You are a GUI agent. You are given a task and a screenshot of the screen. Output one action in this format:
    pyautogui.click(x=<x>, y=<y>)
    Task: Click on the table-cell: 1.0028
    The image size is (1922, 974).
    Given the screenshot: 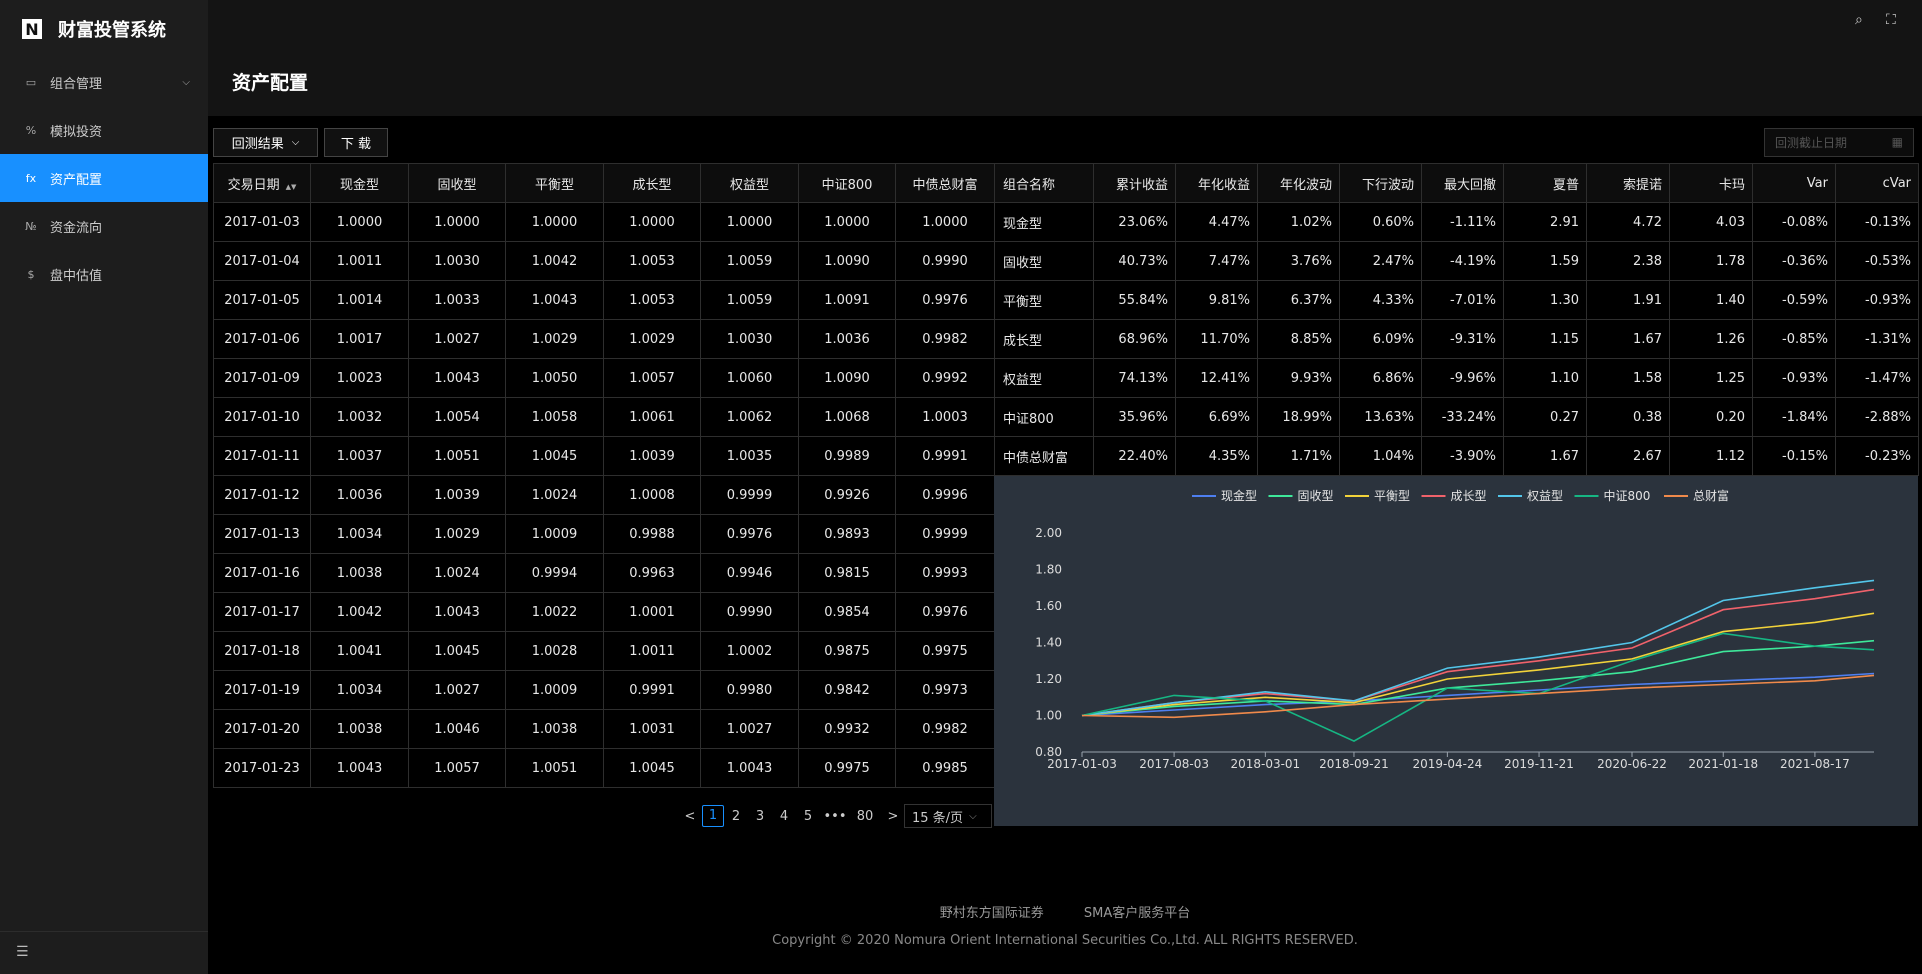 What is the action you would take?
    pyautogui.click(x=554, y=651)
    